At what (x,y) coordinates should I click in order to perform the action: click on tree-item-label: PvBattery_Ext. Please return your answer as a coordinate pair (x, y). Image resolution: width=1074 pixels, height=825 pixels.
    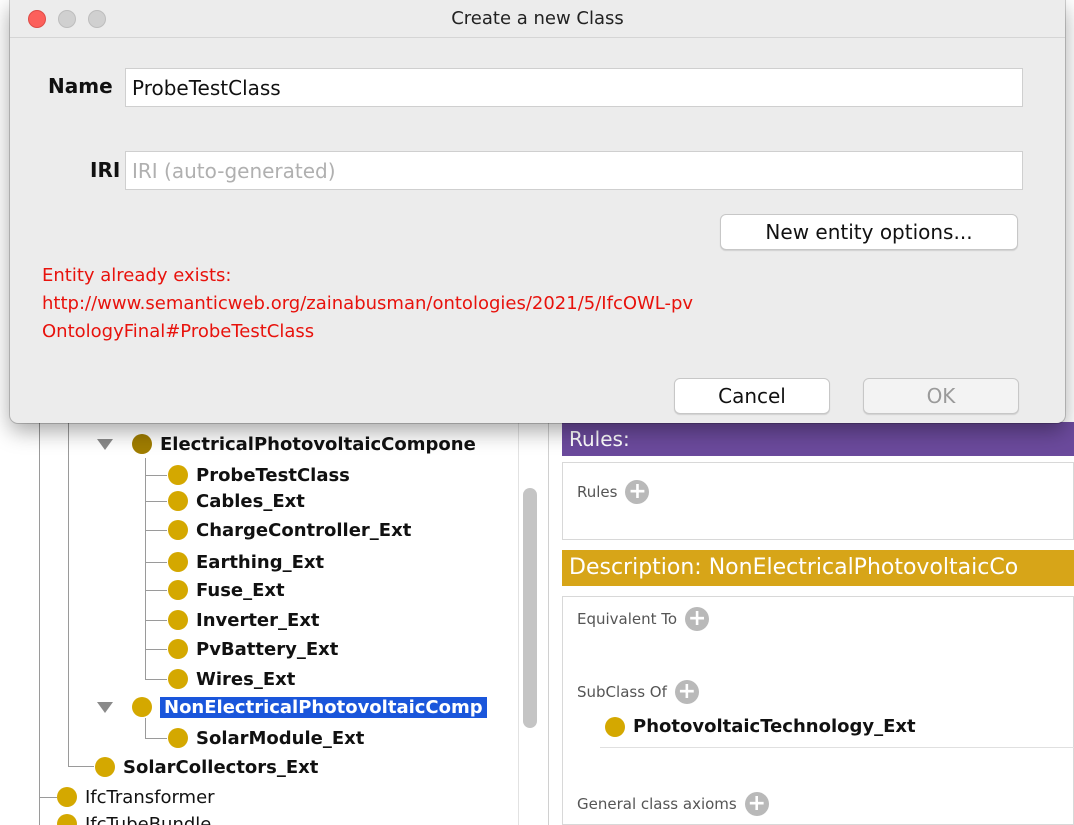
    Looking at the image, I should click on (267, 649).